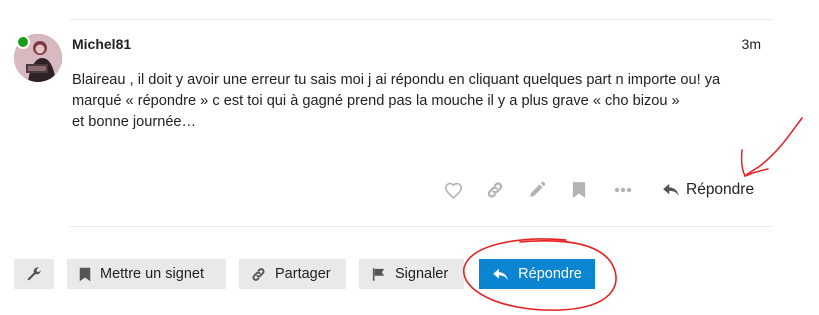  I want to click on ellipsis-icon, so click(623, 190).